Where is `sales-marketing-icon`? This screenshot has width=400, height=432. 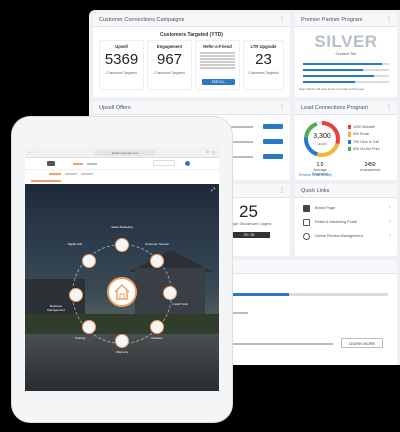 sales-marketing-icon is located at coordinates (122, 245).